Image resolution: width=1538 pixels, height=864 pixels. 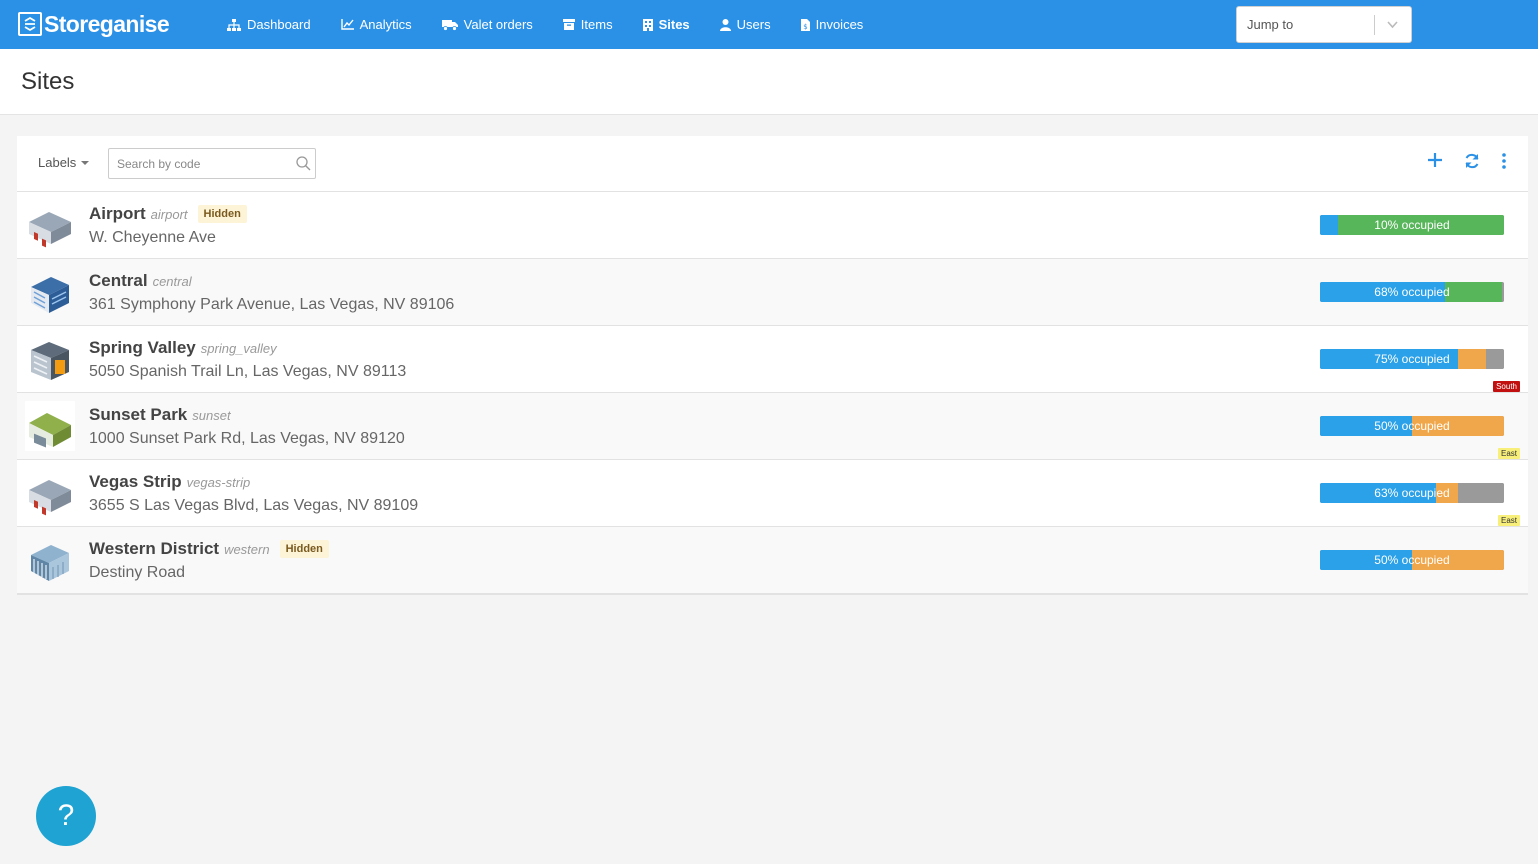 I want to click on search-box, so click(x=212, y=163).